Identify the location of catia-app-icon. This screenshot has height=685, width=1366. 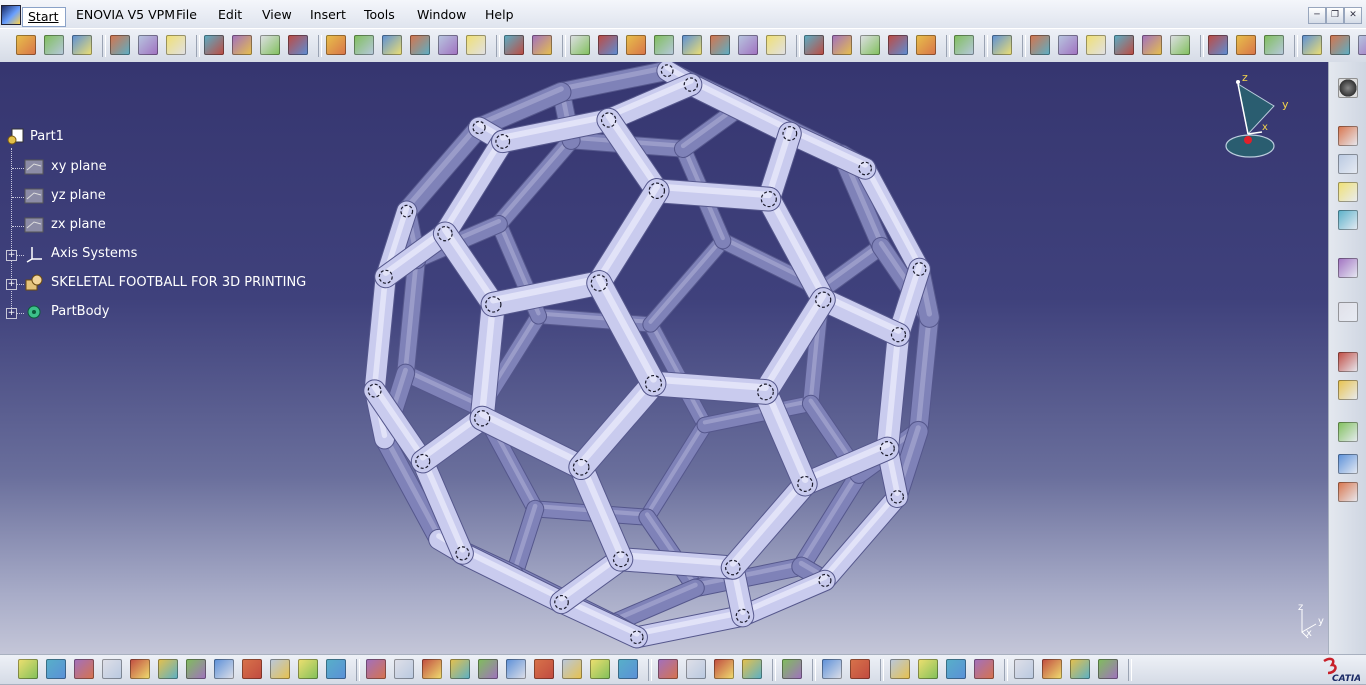
(11, 15).